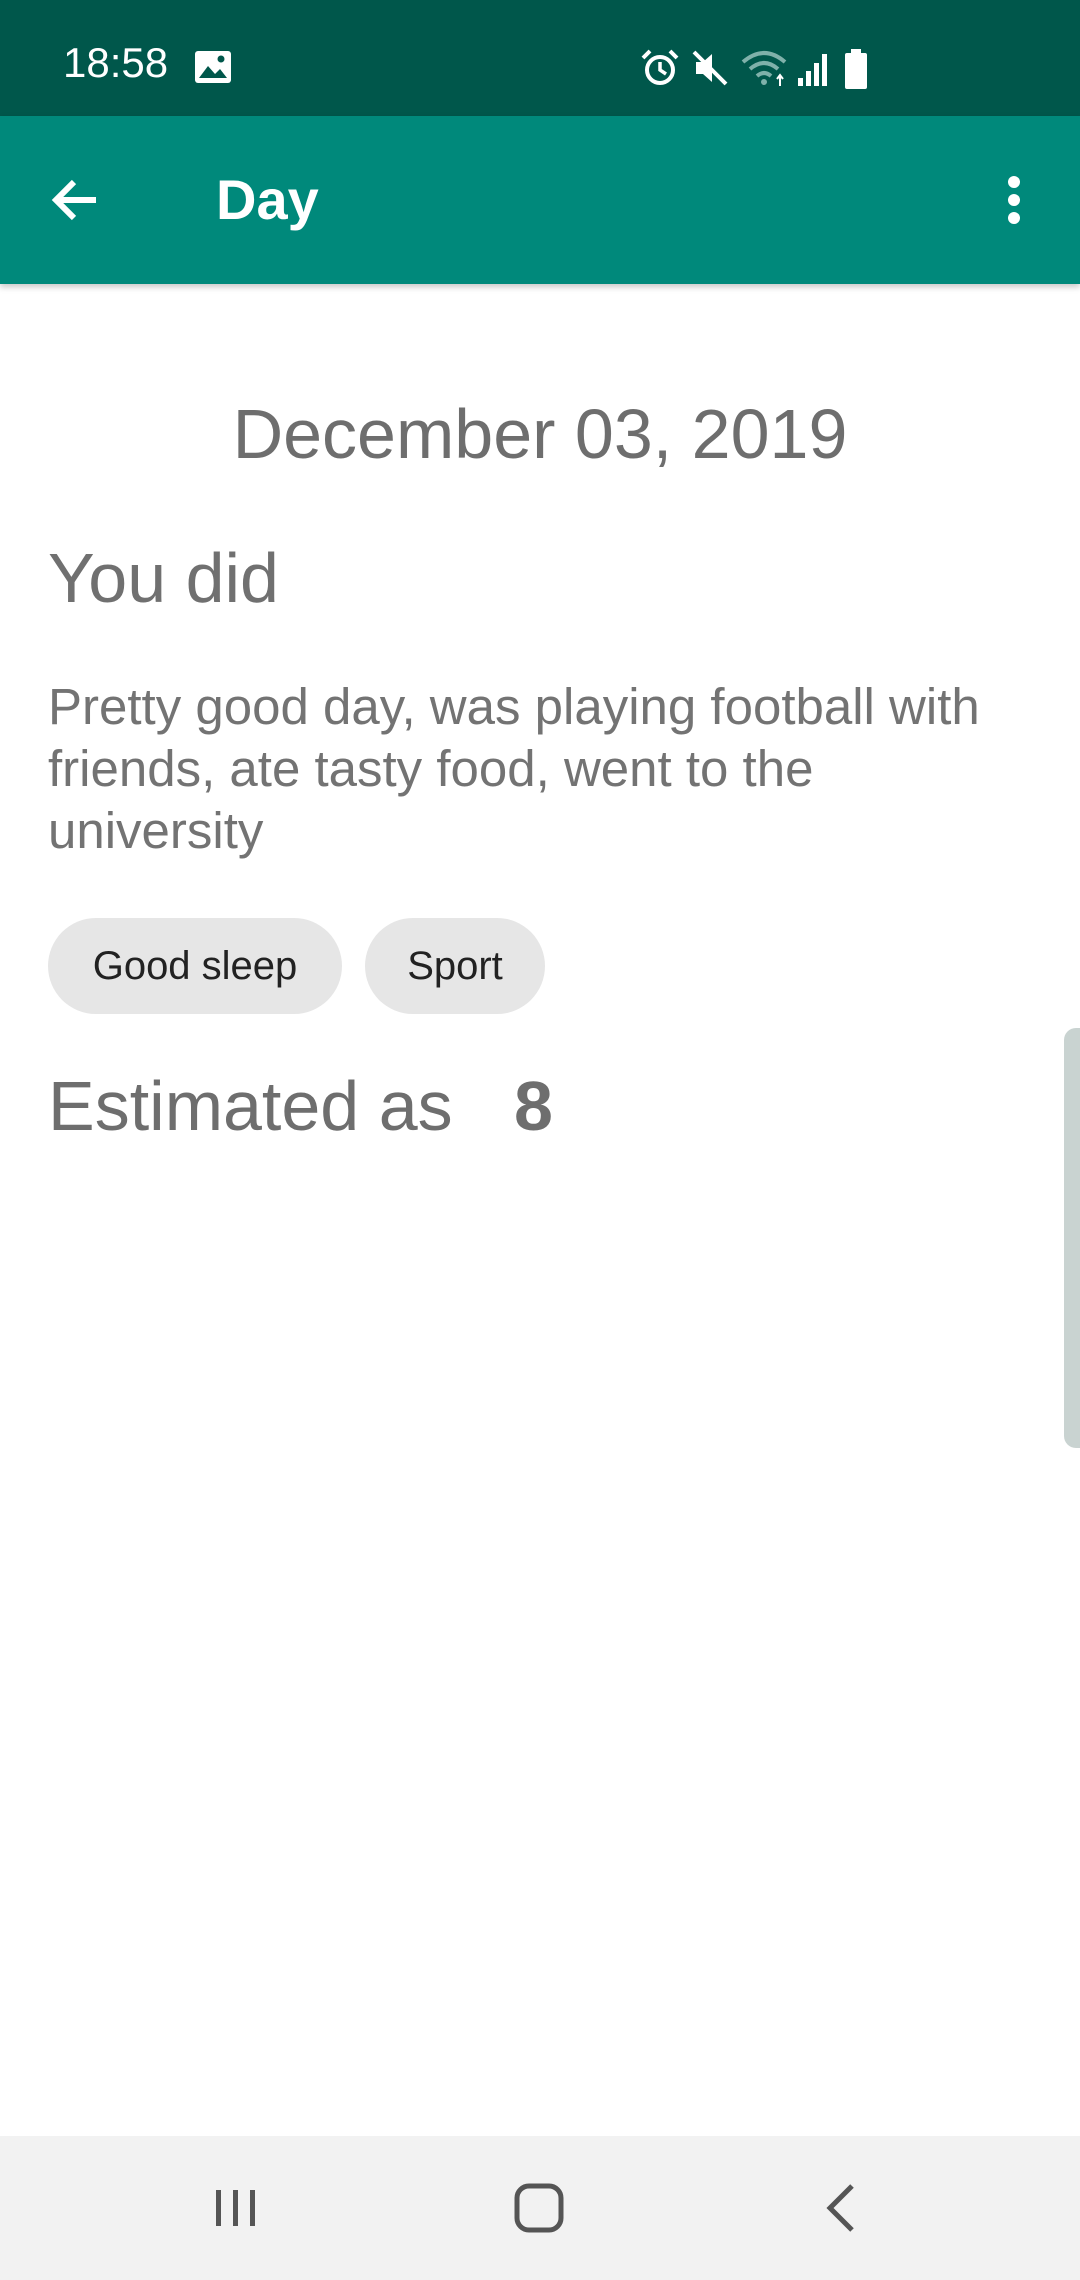 Image resolution: width=1080 pixels, height=2280 pixels. What do you see at coordinates (455, 966) in the screenshot?
I see `tag-chip-sport: Sport` at bounding box center [455, 966].